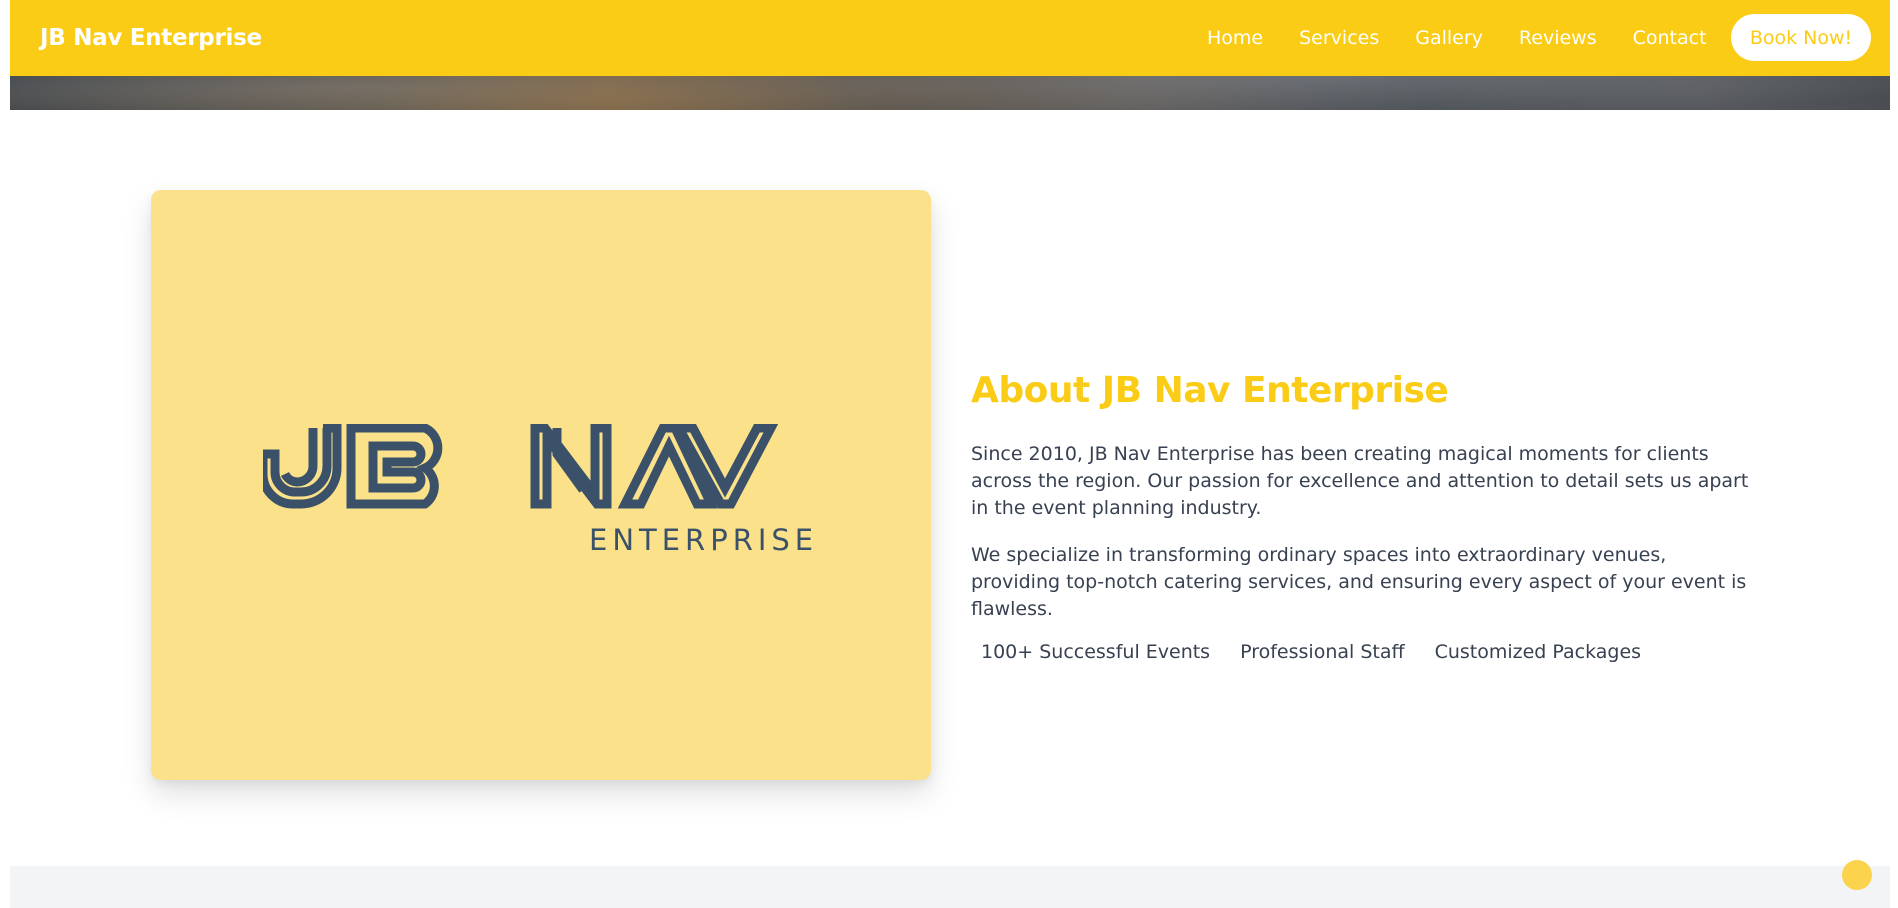 This screenshot has height=908, width=1898. Describe the element at coordinates (1857, 875) in the screenshot. I see `scroll-to-top-icon` at that location.